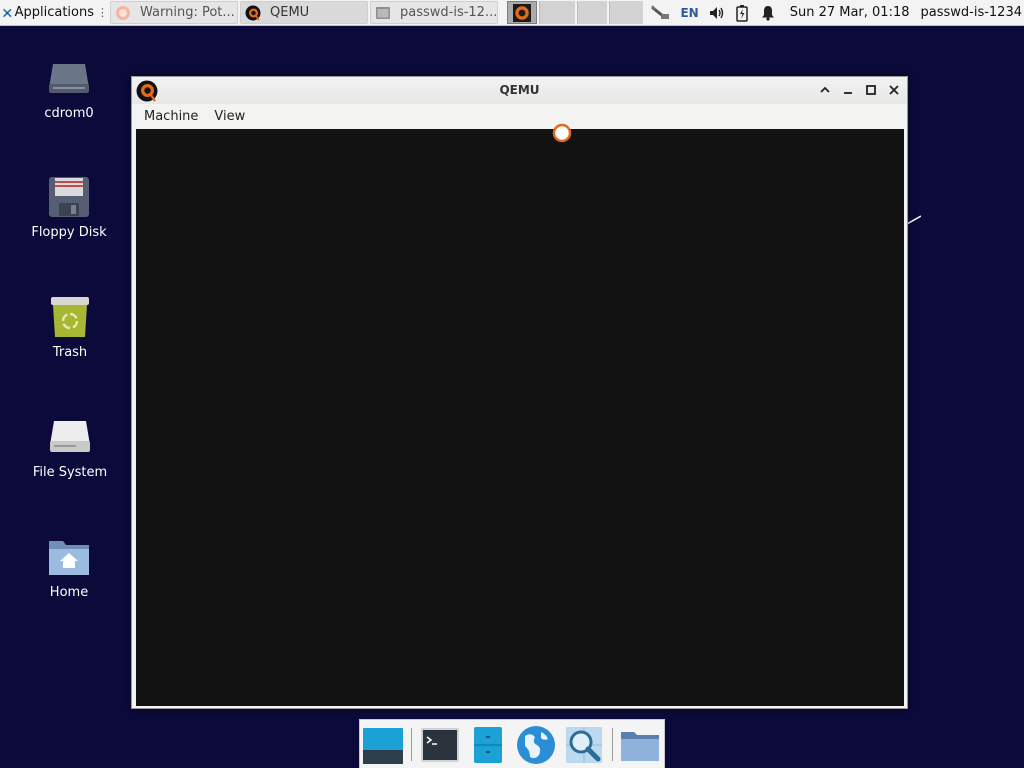 This screenshot has width=1024, height=768. What do you see at coordinates (742, 13) in the screenshot?
I see `battery-icon` at bounding box center [742, 13].